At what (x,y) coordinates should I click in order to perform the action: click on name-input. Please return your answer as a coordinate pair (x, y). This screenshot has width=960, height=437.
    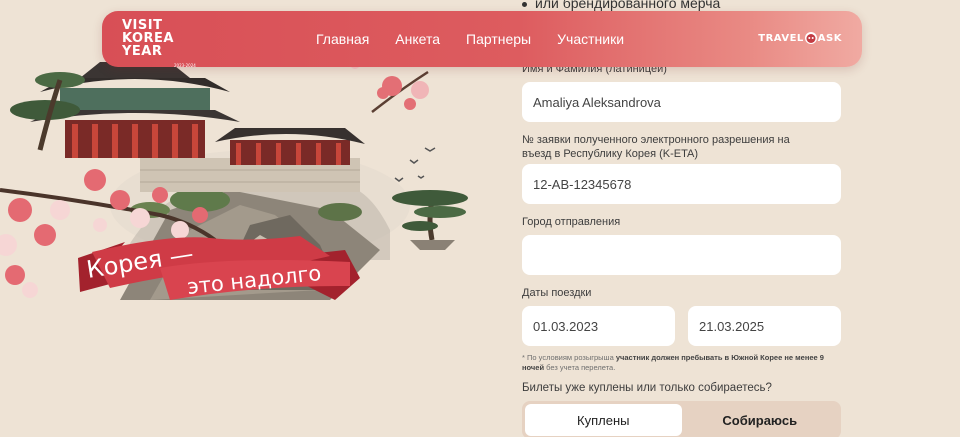
    Looking at the image, I should click on (681, 102).